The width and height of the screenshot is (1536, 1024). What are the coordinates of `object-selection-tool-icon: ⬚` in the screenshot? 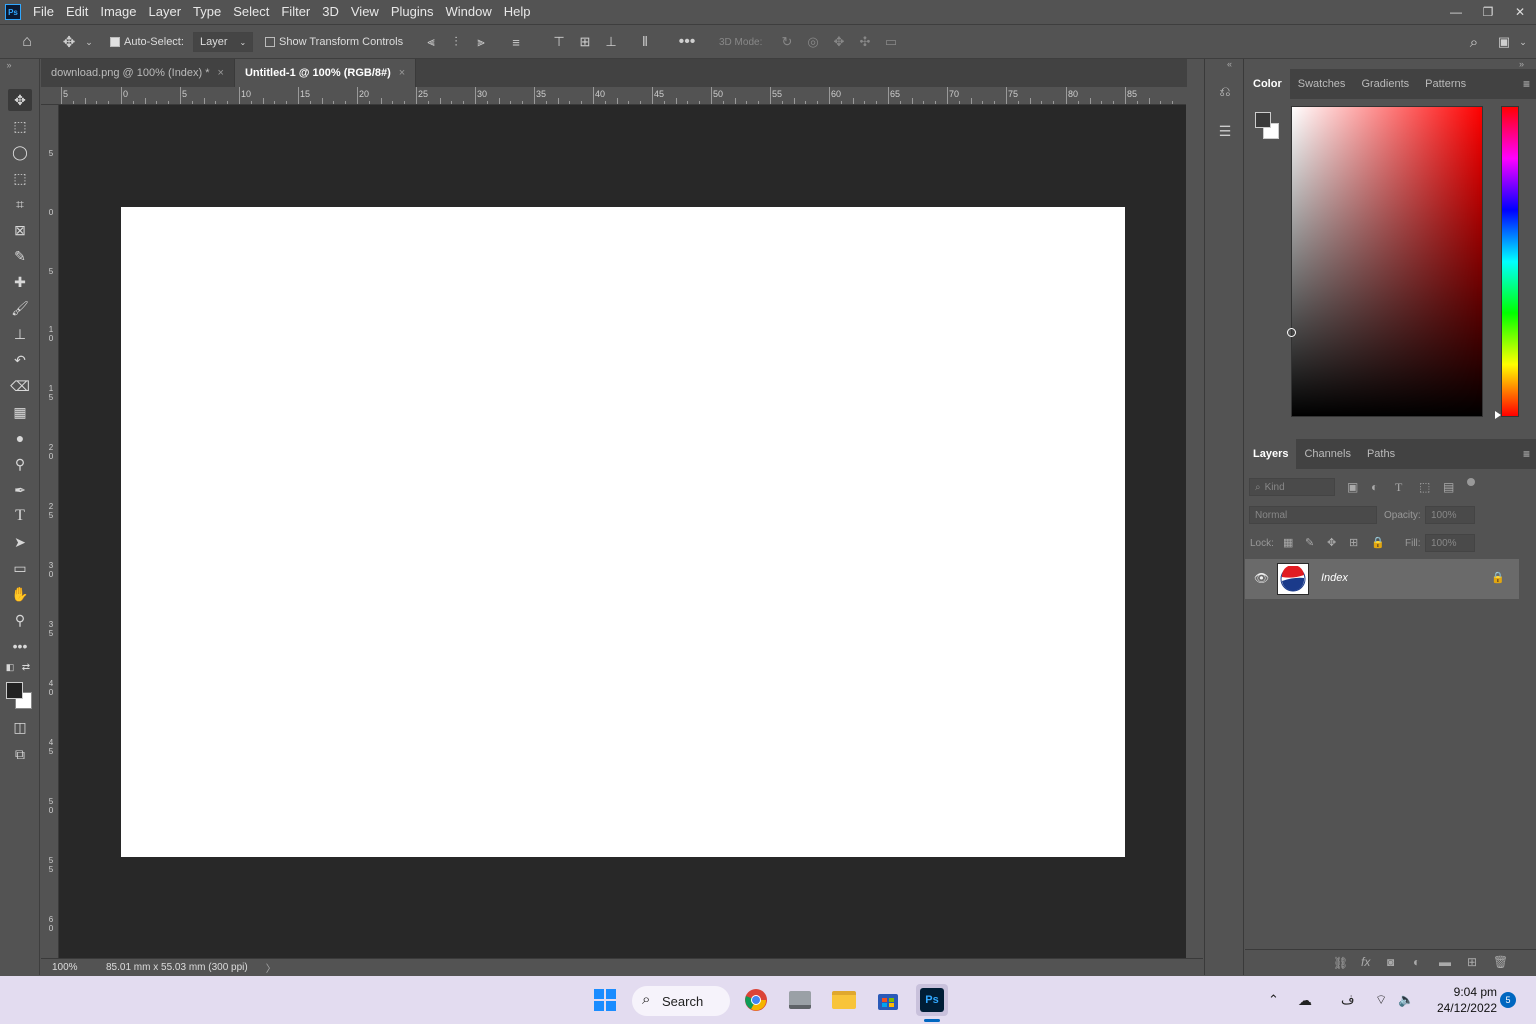 It's located at (20, 178).